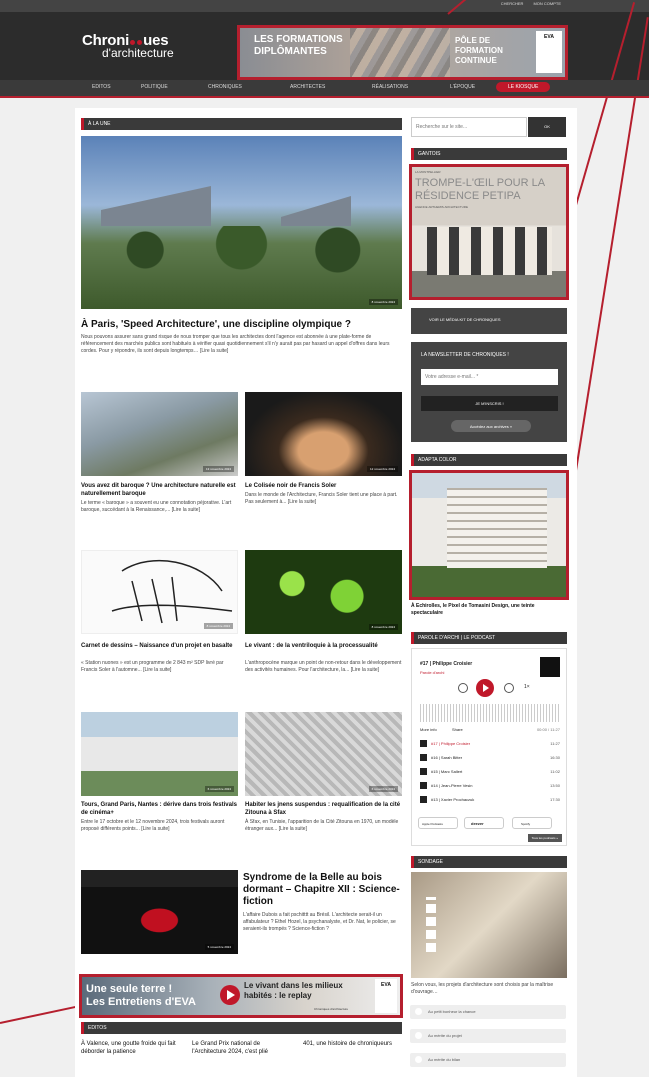 The width and height of the screenshot is (649, 1077). Describe the element at coordinates (428, 729) in the screenshot. I see `more-info-link: More info` at that location.